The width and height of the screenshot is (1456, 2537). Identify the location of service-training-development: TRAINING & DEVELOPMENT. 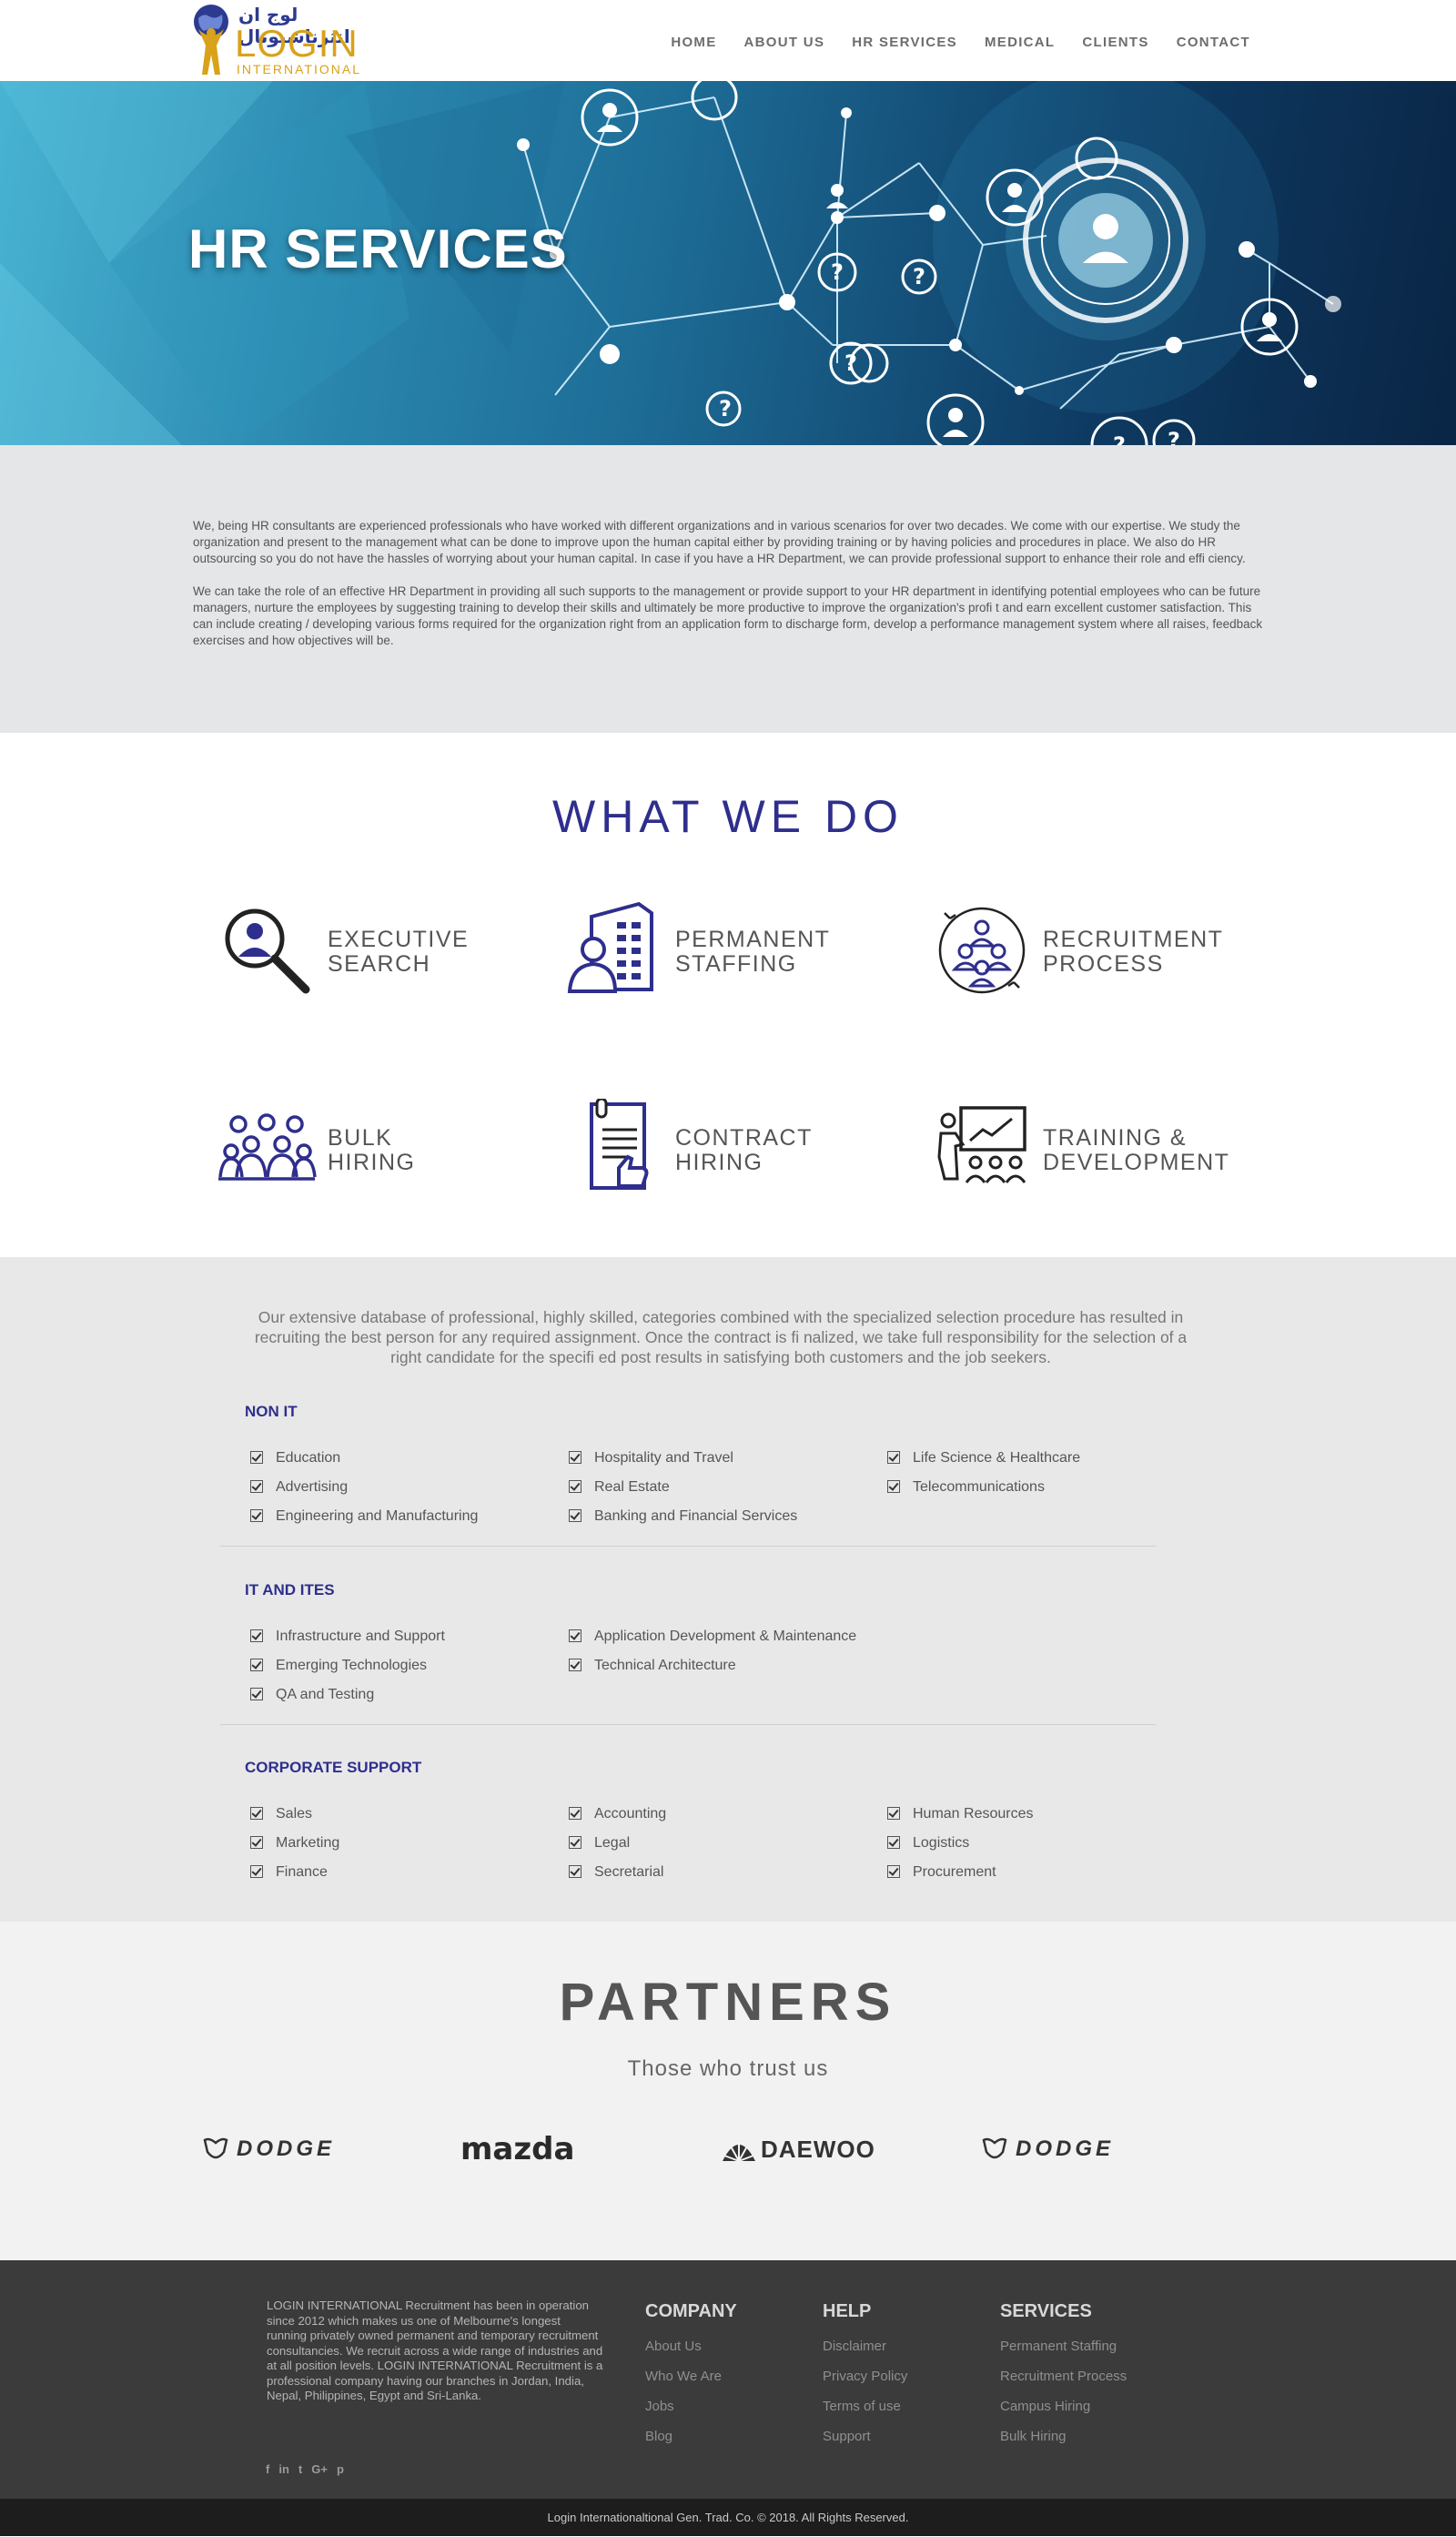
(1087, 1149).